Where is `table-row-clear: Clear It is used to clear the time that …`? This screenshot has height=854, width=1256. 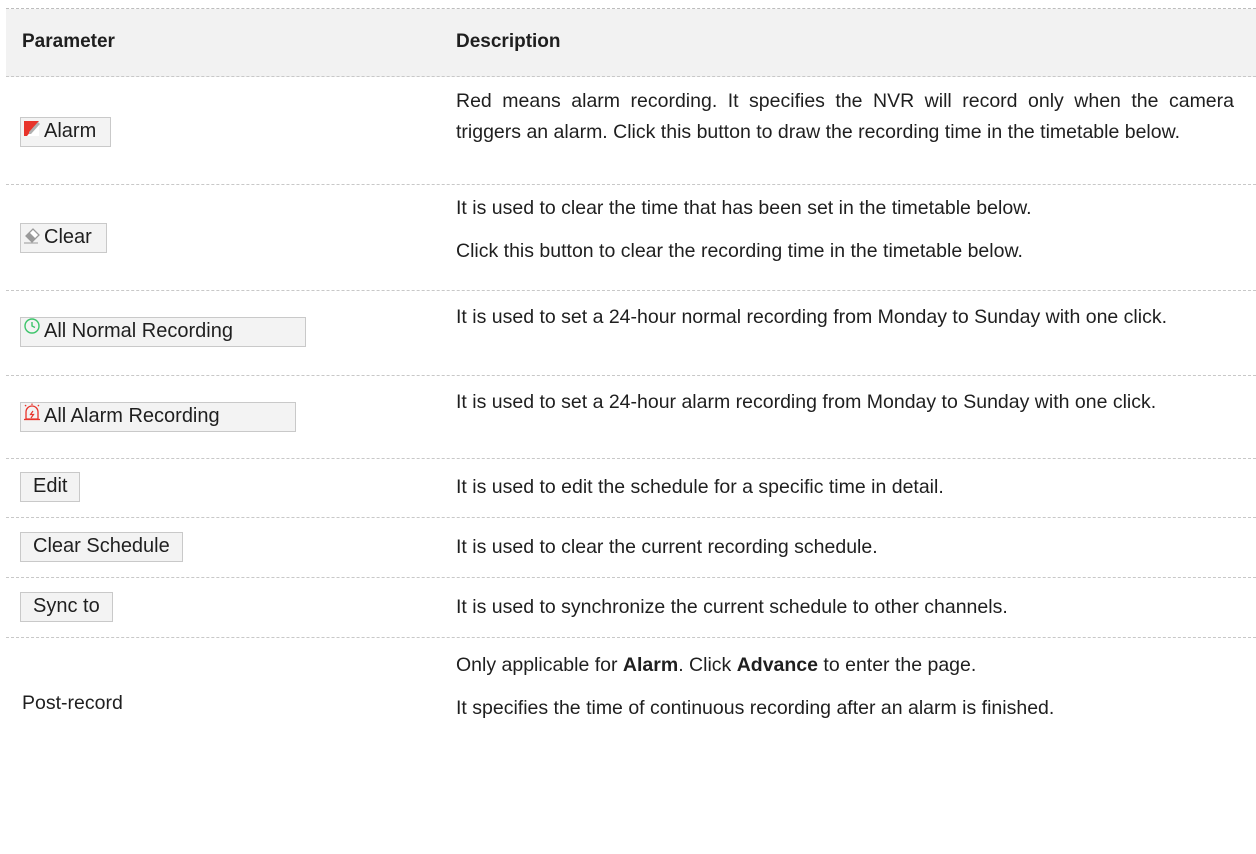
table-row-clear: Clear It is used to clear the time that … is located at coordinates (631, 238).